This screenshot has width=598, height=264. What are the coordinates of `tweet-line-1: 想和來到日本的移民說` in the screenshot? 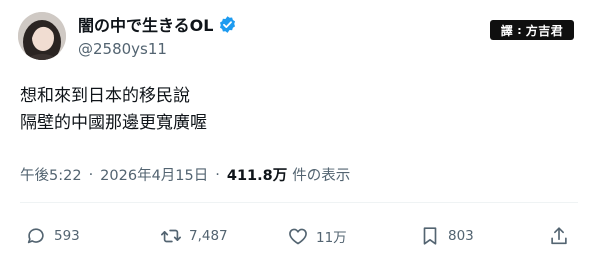 It's located at (105, 96).